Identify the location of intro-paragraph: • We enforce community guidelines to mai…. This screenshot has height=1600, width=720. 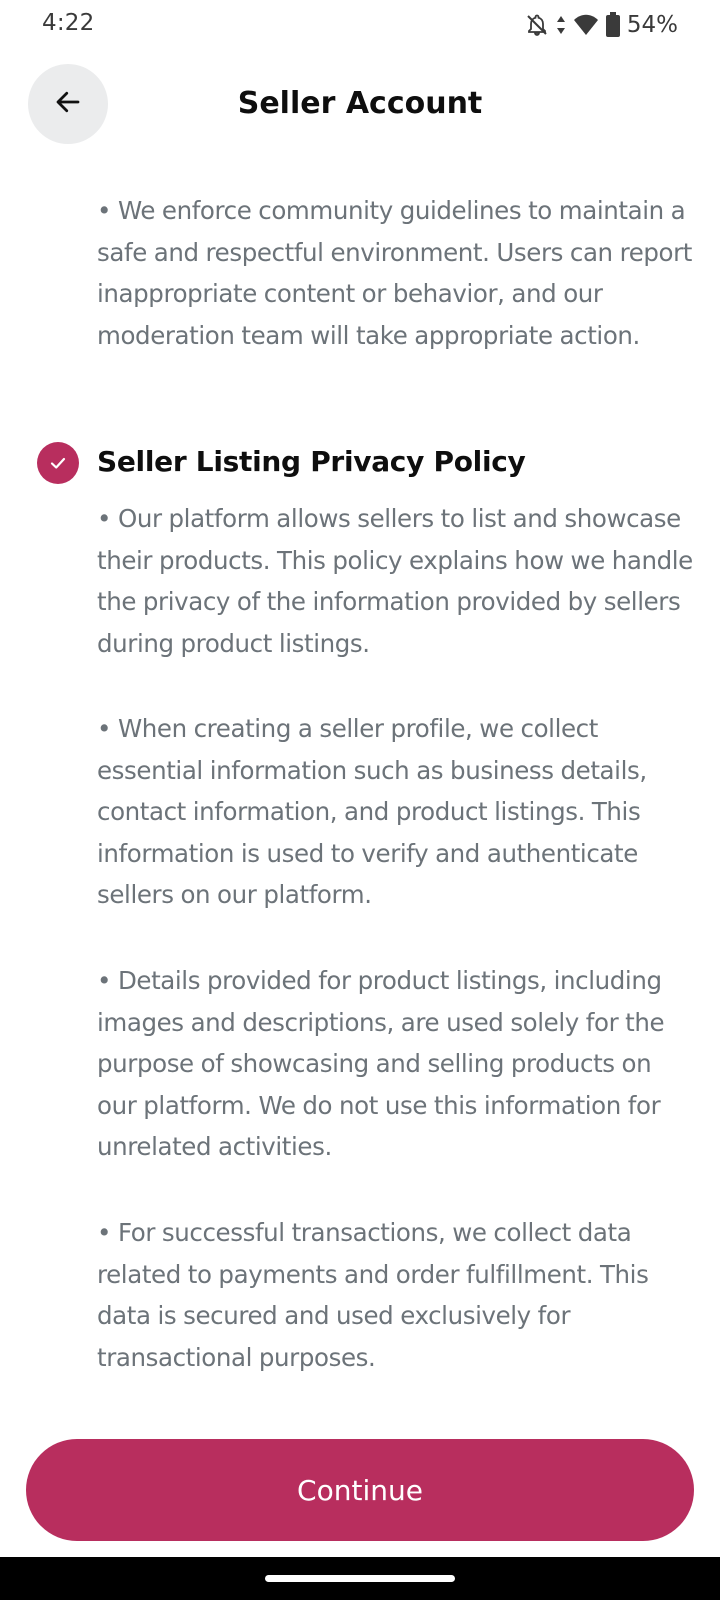
(394, 273).